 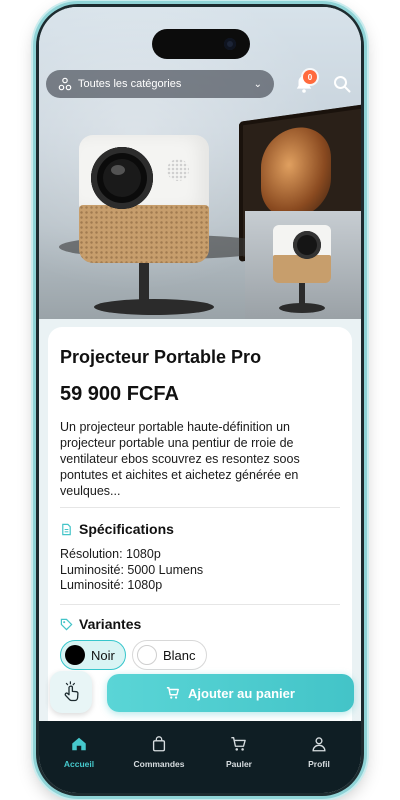 I want to click on nav-item-commandes: Commandes, so click(x=159, y=752).